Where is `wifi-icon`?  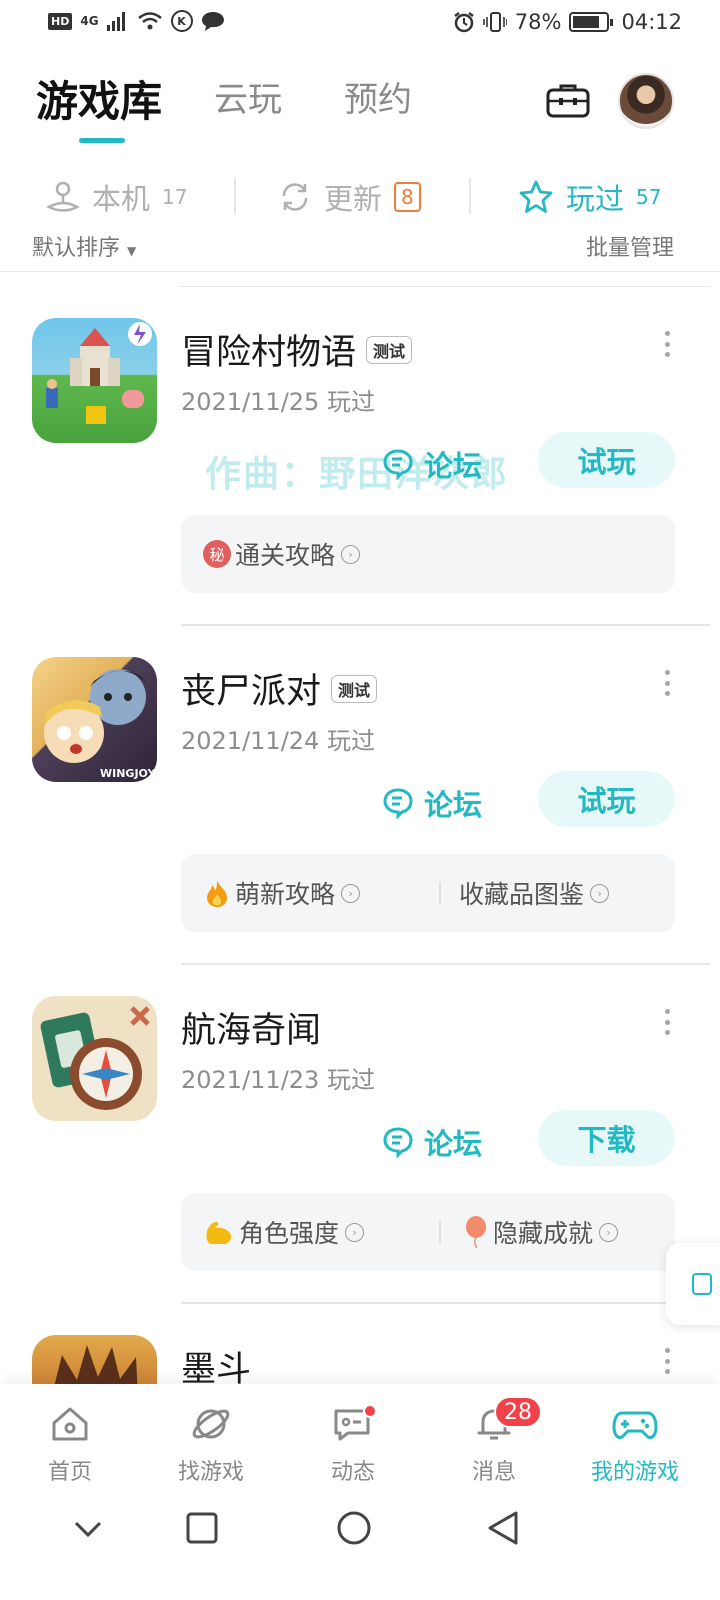 wifi-icon is located at coordinates (149, 21).